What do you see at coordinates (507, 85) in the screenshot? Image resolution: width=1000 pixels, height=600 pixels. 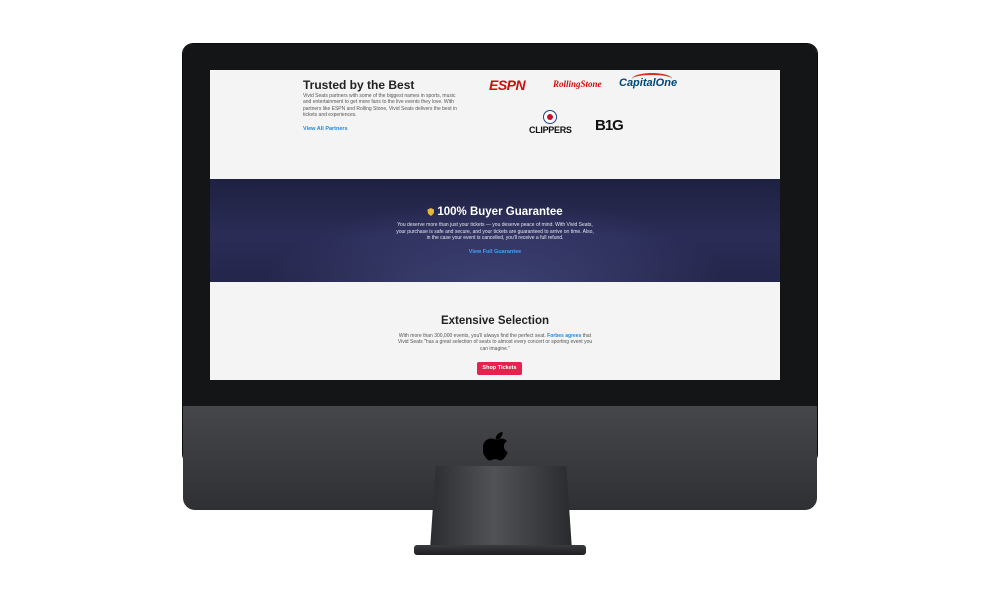 I see `espn-logo: ESPN` at bounding box center [507, 85].